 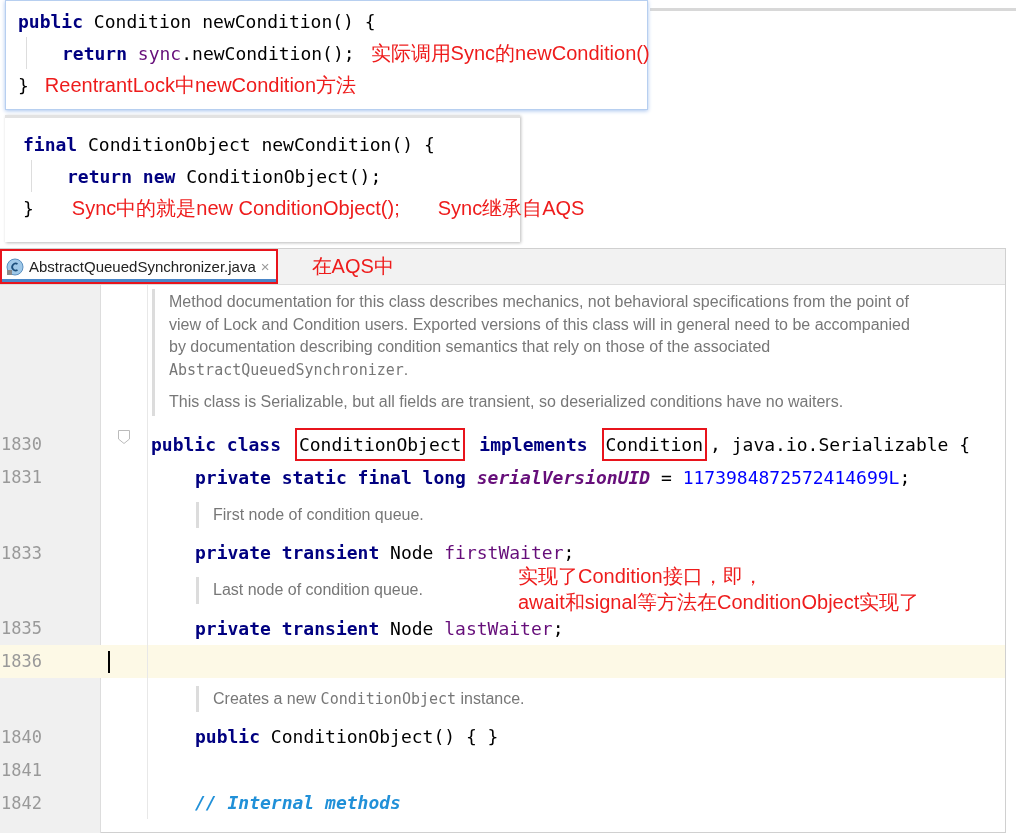 I want to click on text-cursor, so click(x=109, y=661).